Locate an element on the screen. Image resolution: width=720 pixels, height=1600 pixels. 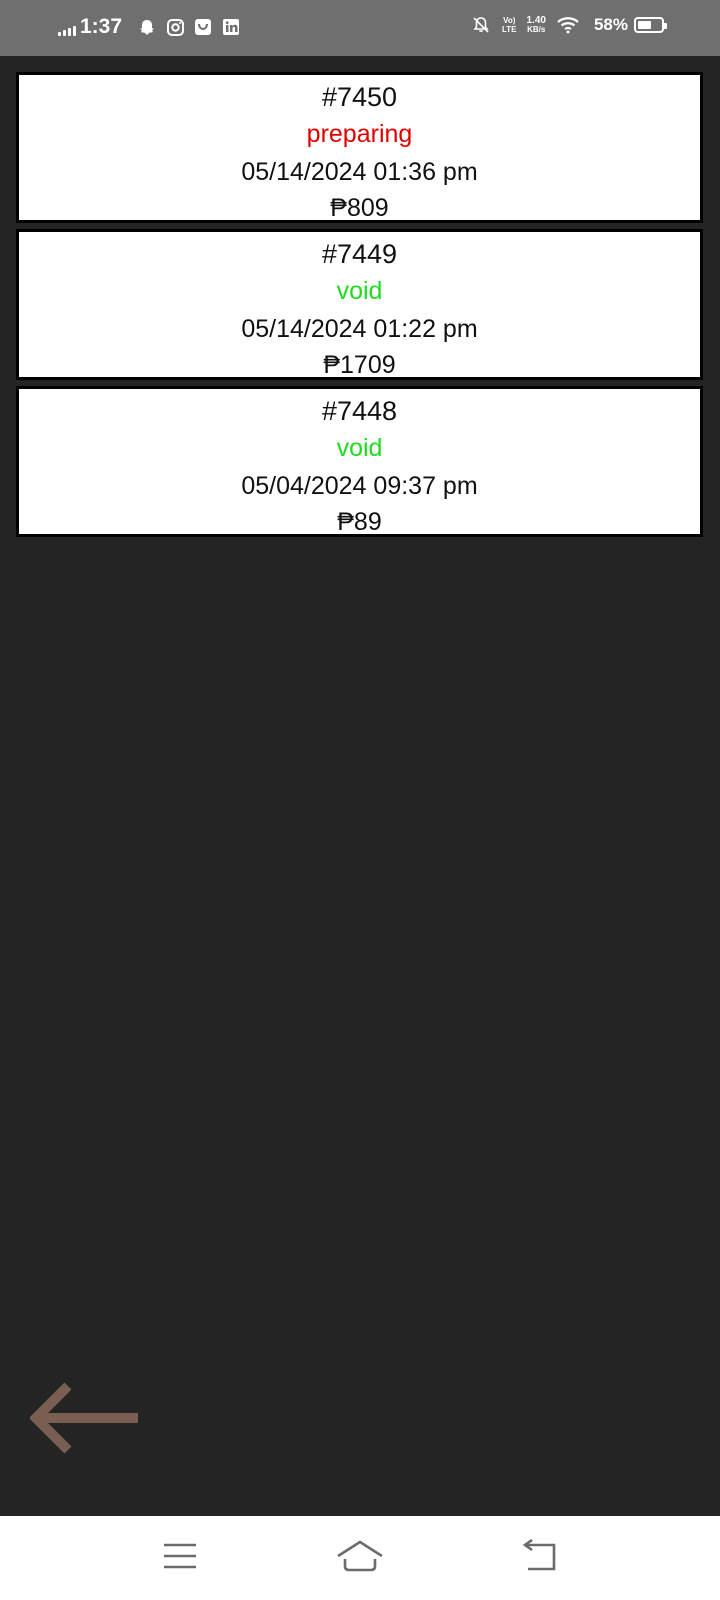
battery-icon is located at coordinates (650, 25).